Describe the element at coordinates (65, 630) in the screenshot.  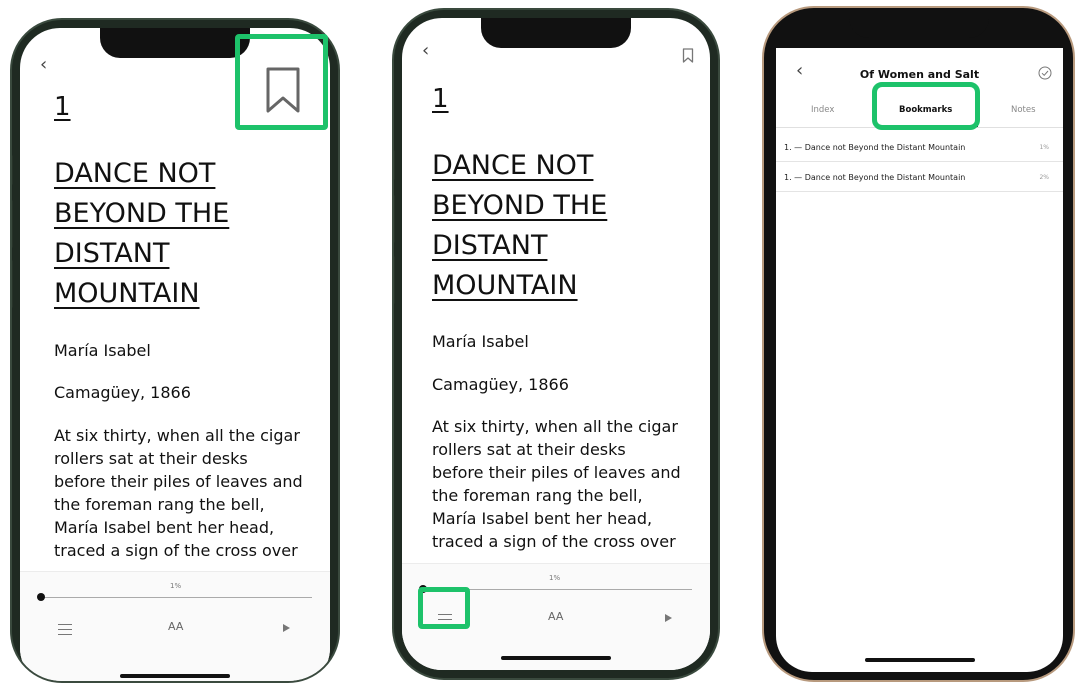
I see `table-of-contents-icon` at that location.